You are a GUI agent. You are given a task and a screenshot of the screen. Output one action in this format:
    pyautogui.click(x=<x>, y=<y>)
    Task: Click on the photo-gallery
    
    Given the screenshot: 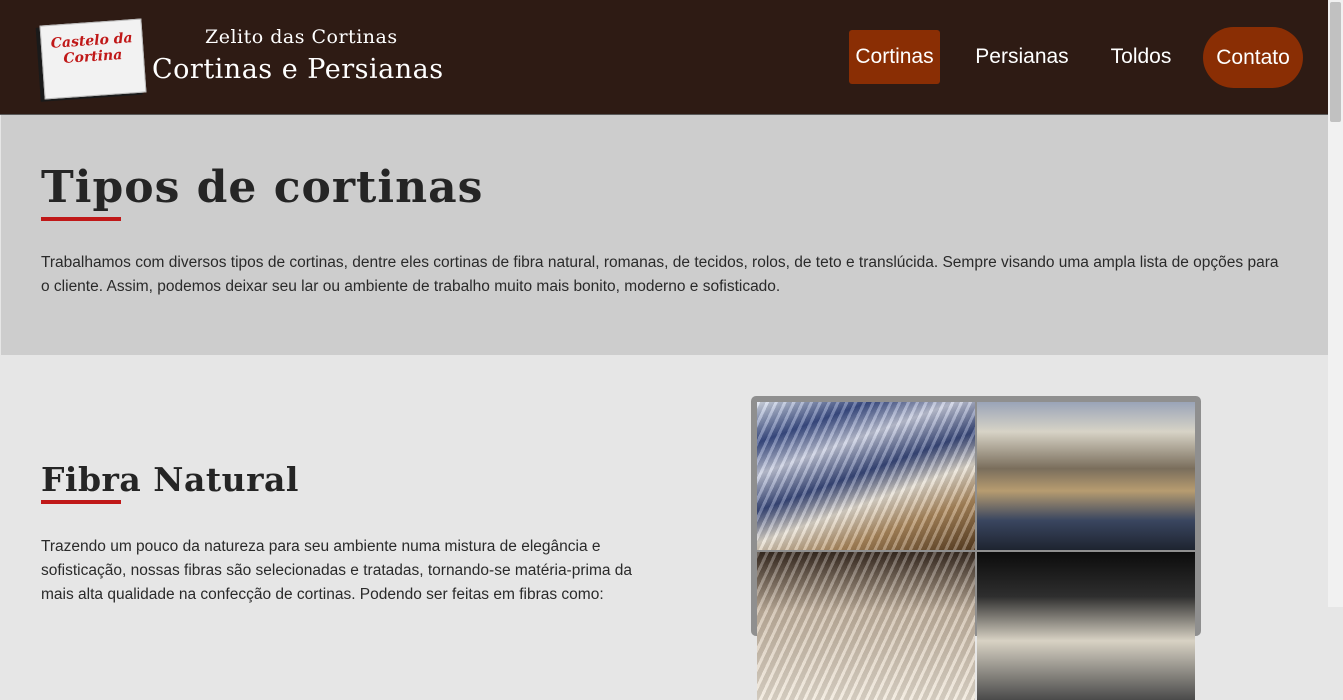 What is the action you would take?
    pyautogui.click(x=976, y=548)
    